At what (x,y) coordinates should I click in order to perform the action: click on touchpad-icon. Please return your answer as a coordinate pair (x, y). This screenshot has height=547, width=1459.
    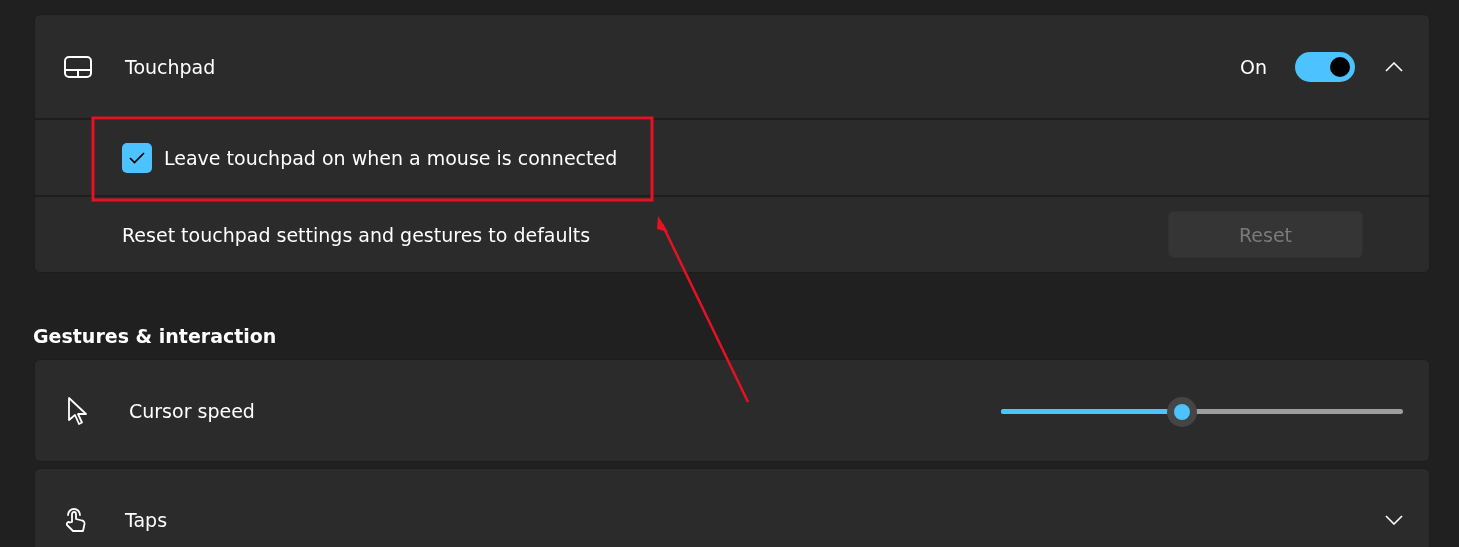
    Looking at the image, I should click on (78, 66).